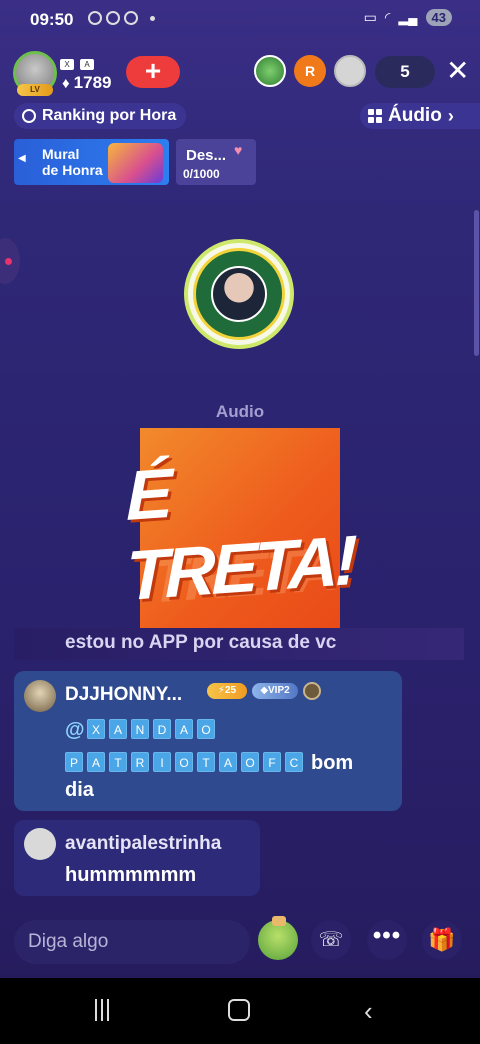  Describe the element at coordinates (442, 940) in the screenshot. I see `gift-icon: 🎁` at that location.